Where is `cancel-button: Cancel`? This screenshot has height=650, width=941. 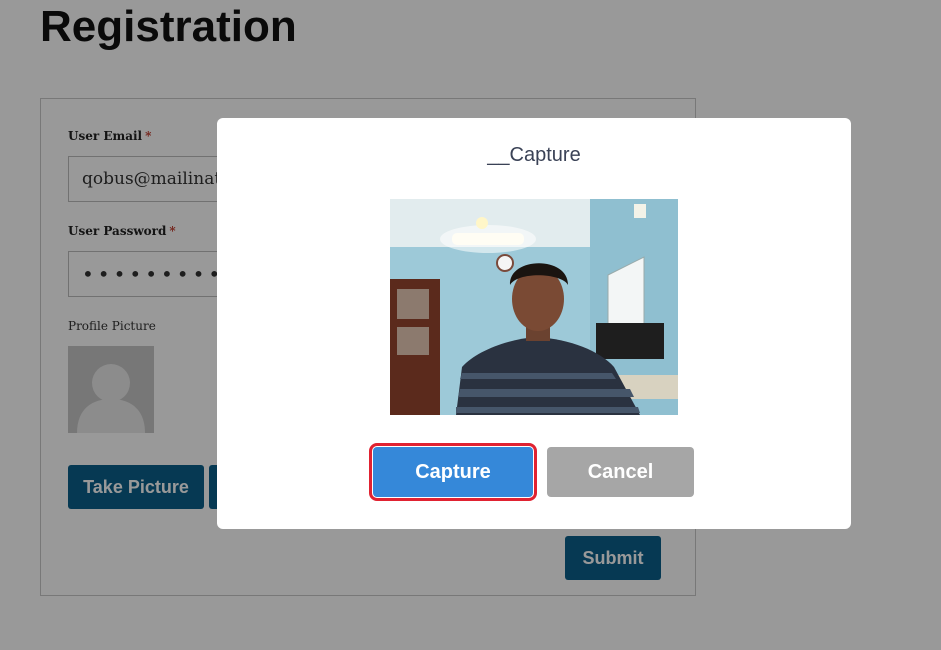 cancel-button: Cancel is located at coordinates (620, 472).